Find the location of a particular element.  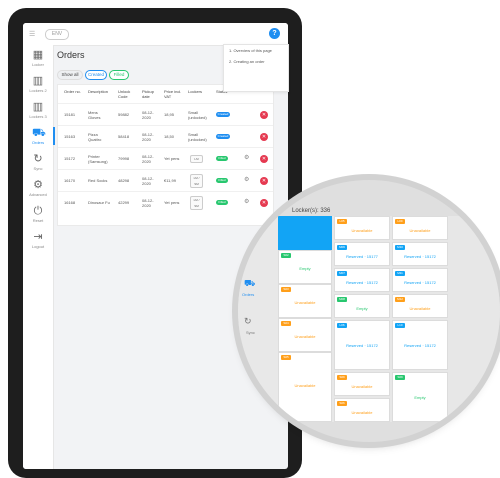

locker-tile: S03 Unavailable is located at coordinates (305, 301).